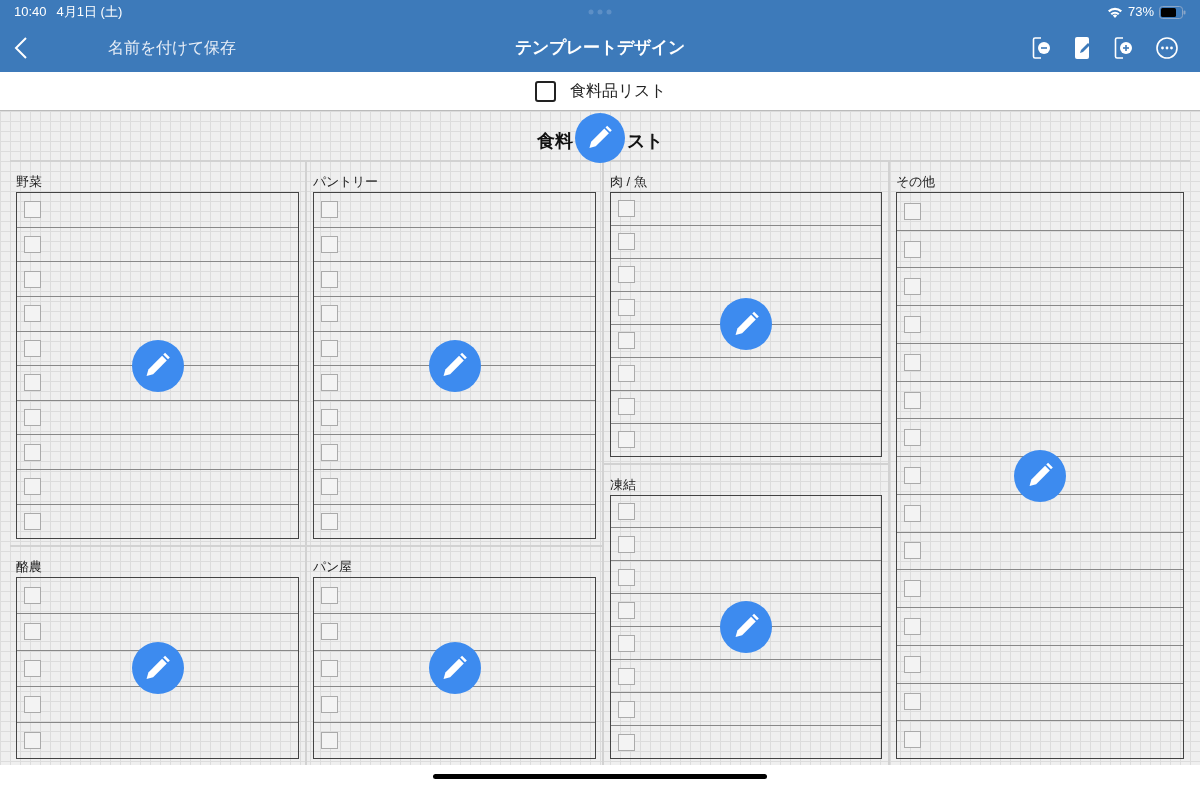 This screenshot has width=1200, height=788. What do you see at coordinates (172, 48) in the screenshot?
I see `save-as-button: 名前を付けて保存` at bounding box center [172, 48].